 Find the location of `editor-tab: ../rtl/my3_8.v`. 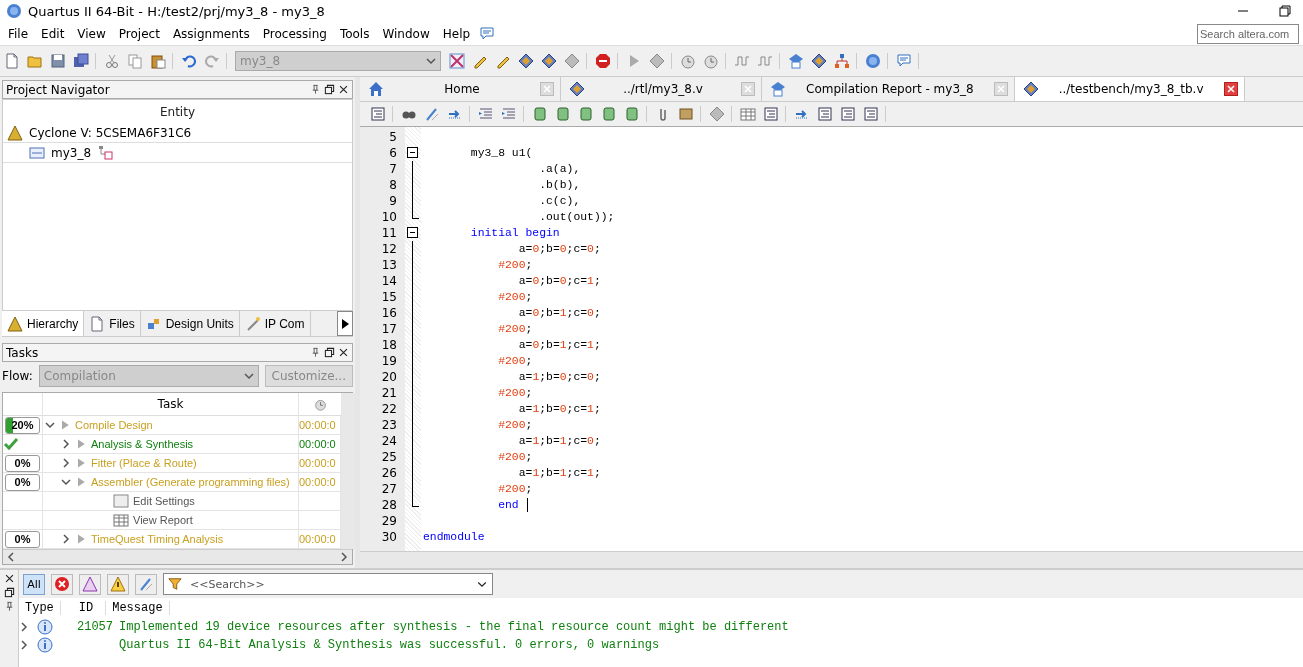

editor-tab: ../rtl/my3_8.v is located at coordinates (661, 89).